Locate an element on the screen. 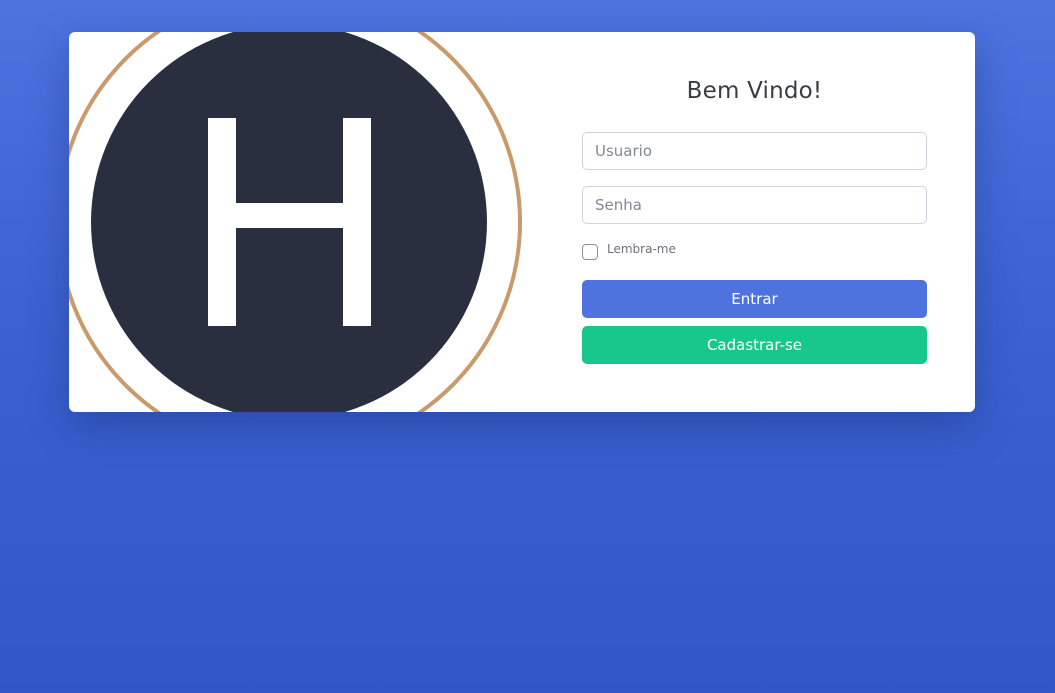  logo-letter-crossbar is located at coordinates (289, 215).